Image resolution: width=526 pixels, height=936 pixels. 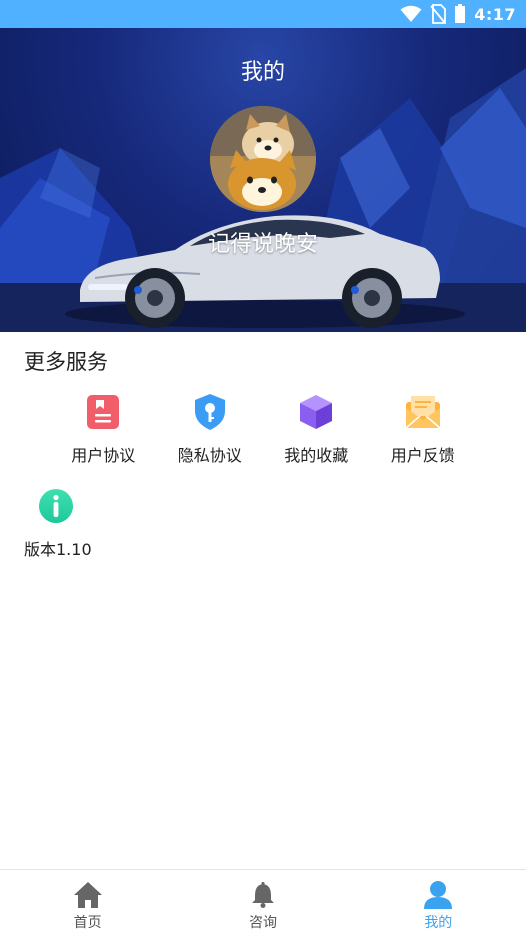 I want to click on nickname: 记得说晚安, so click(x=262, y=244).